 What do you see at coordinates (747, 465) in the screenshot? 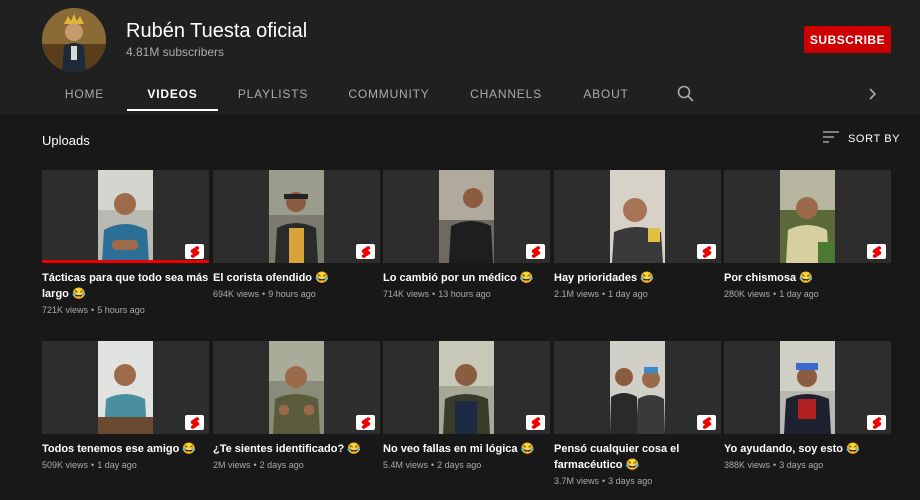
I see `view-count: 388K views` at bounding box center [747, 465].